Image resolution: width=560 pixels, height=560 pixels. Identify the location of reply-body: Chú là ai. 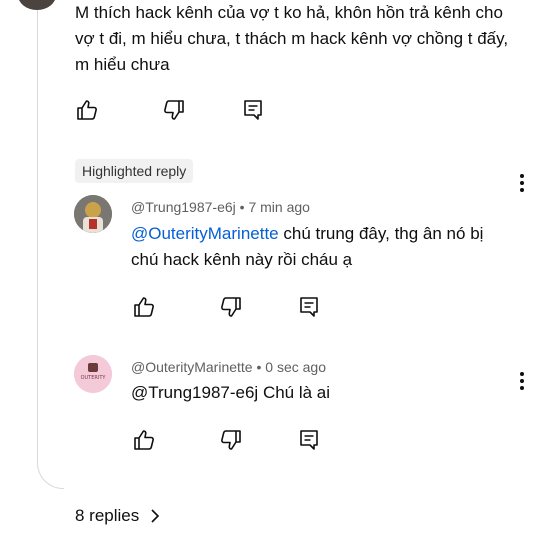
(296, 392).